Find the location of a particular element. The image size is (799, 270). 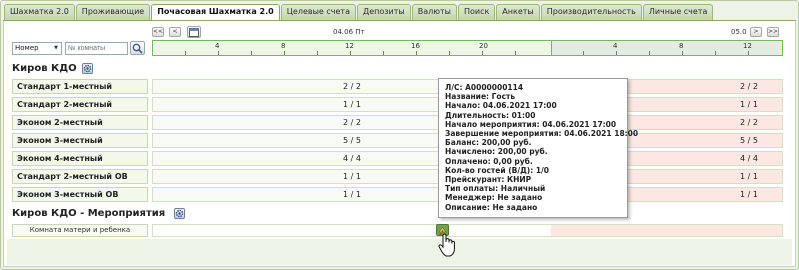

tooltip-price-list: Прейскурант: КНИР is located at coordinates (488, 180).